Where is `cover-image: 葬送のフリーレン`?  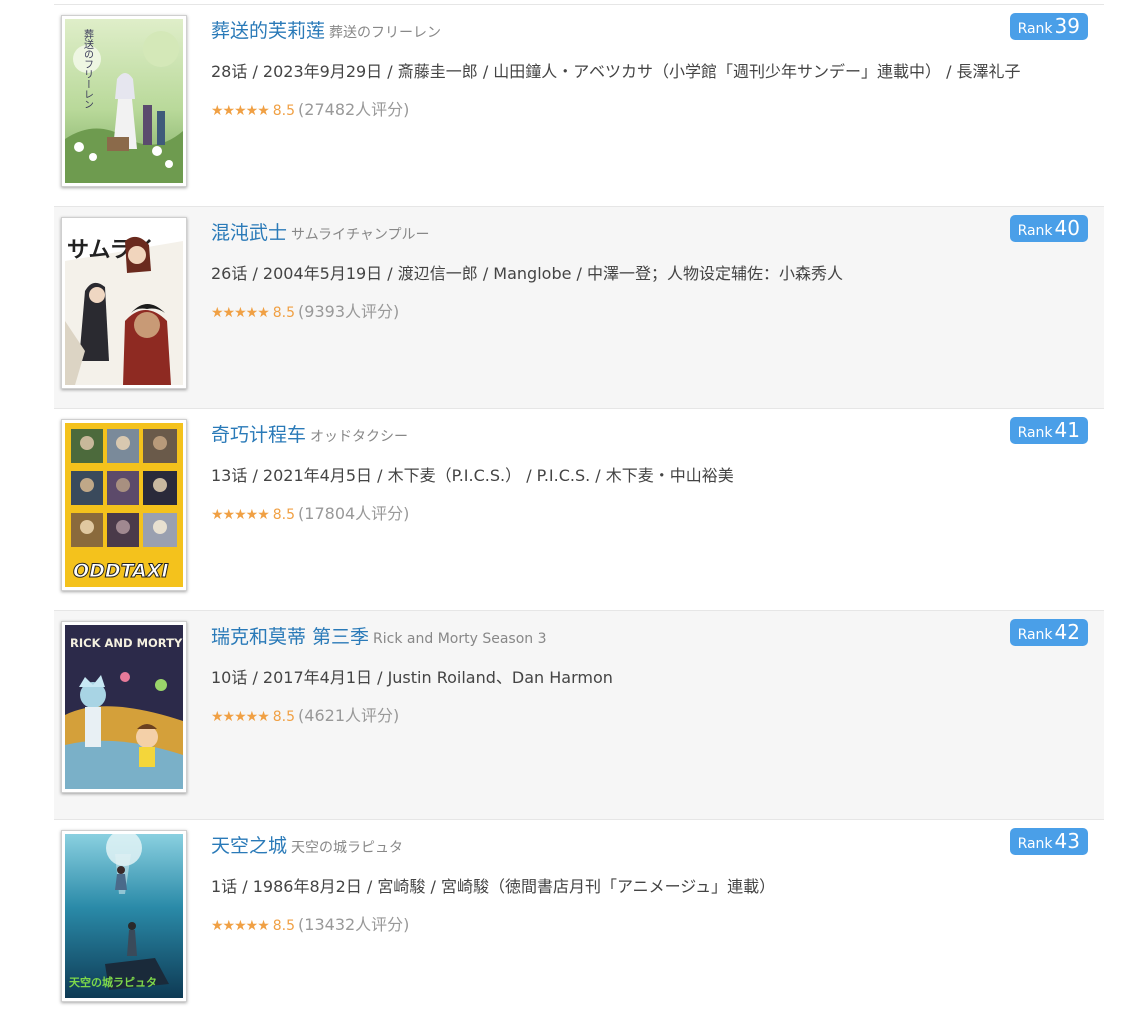 cover-image: 葬送のフリーレン is located at coordinates (124, 101).